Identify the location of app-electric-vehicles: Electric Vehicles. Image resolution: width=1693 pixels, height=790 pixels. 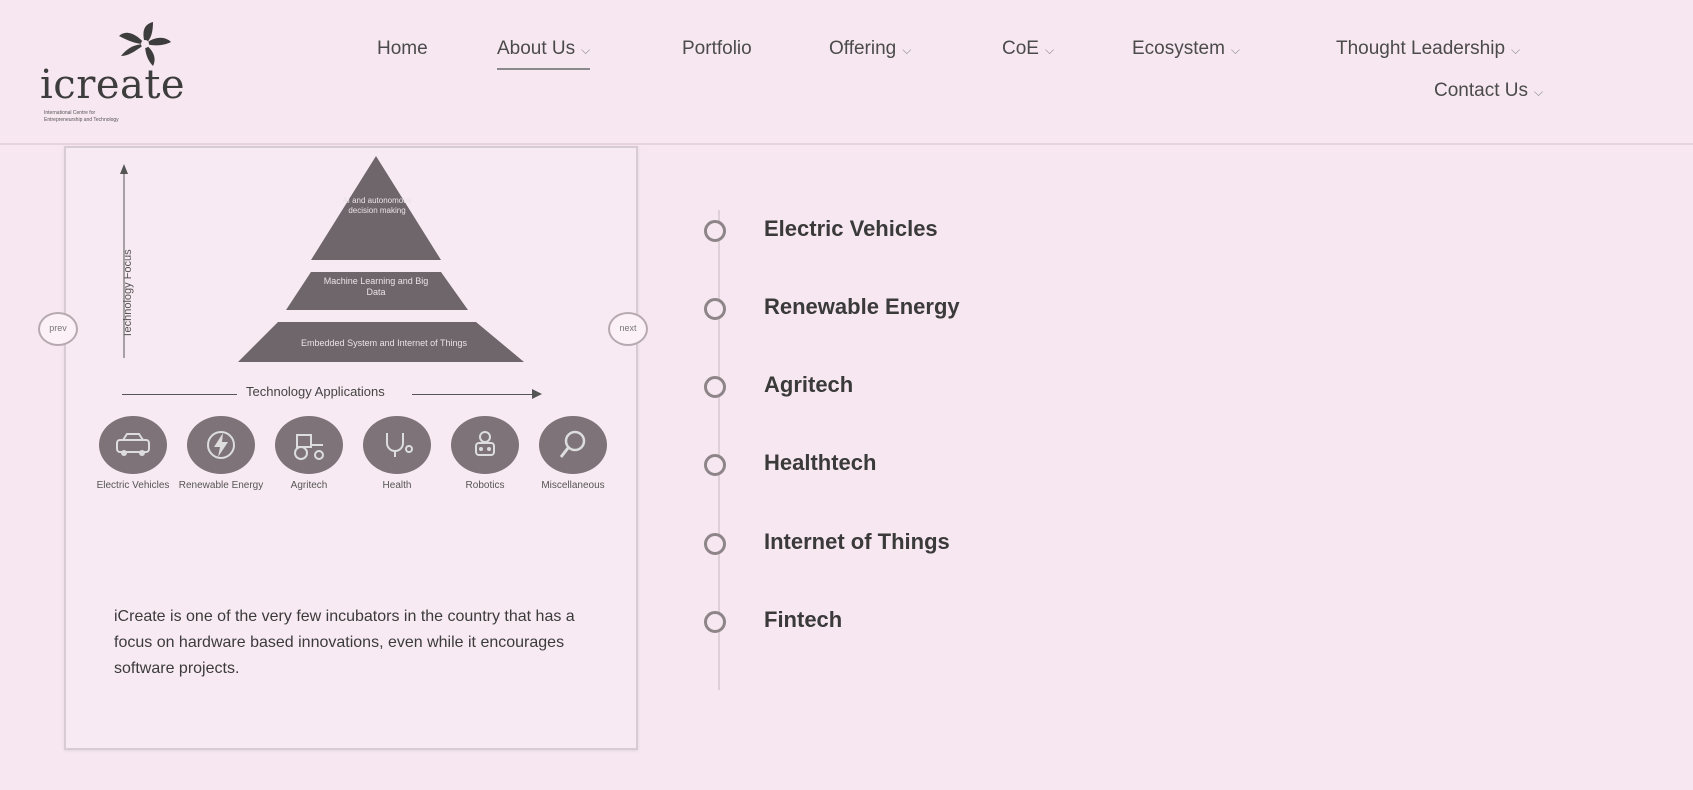
(133, 454).